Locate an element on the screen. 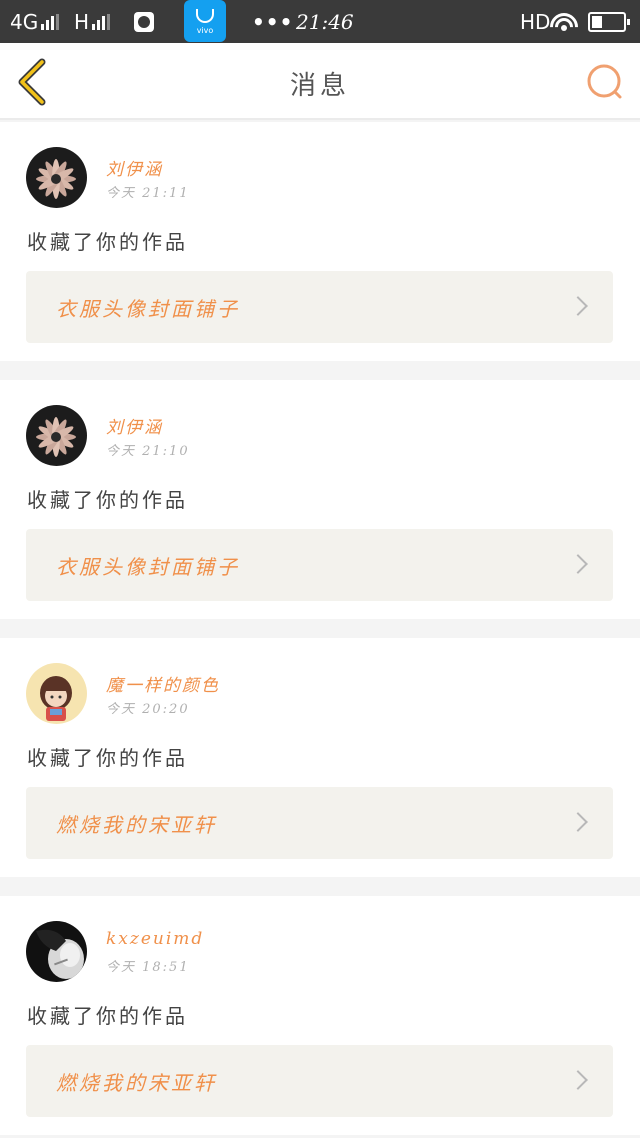  clock: 21:46 is located at coordinates (325, 21).